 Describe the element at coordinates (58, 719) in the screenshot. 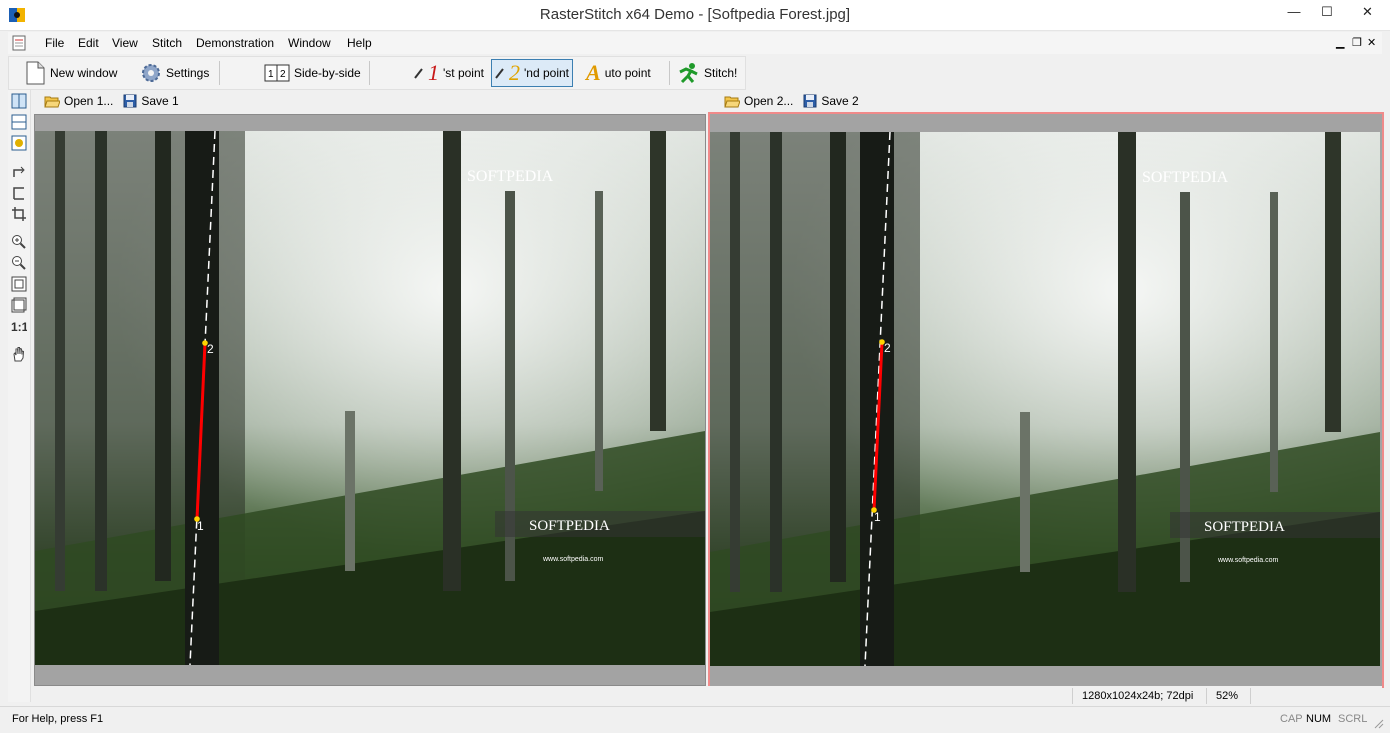

I see `help-text: For Help, press F1` at that location.